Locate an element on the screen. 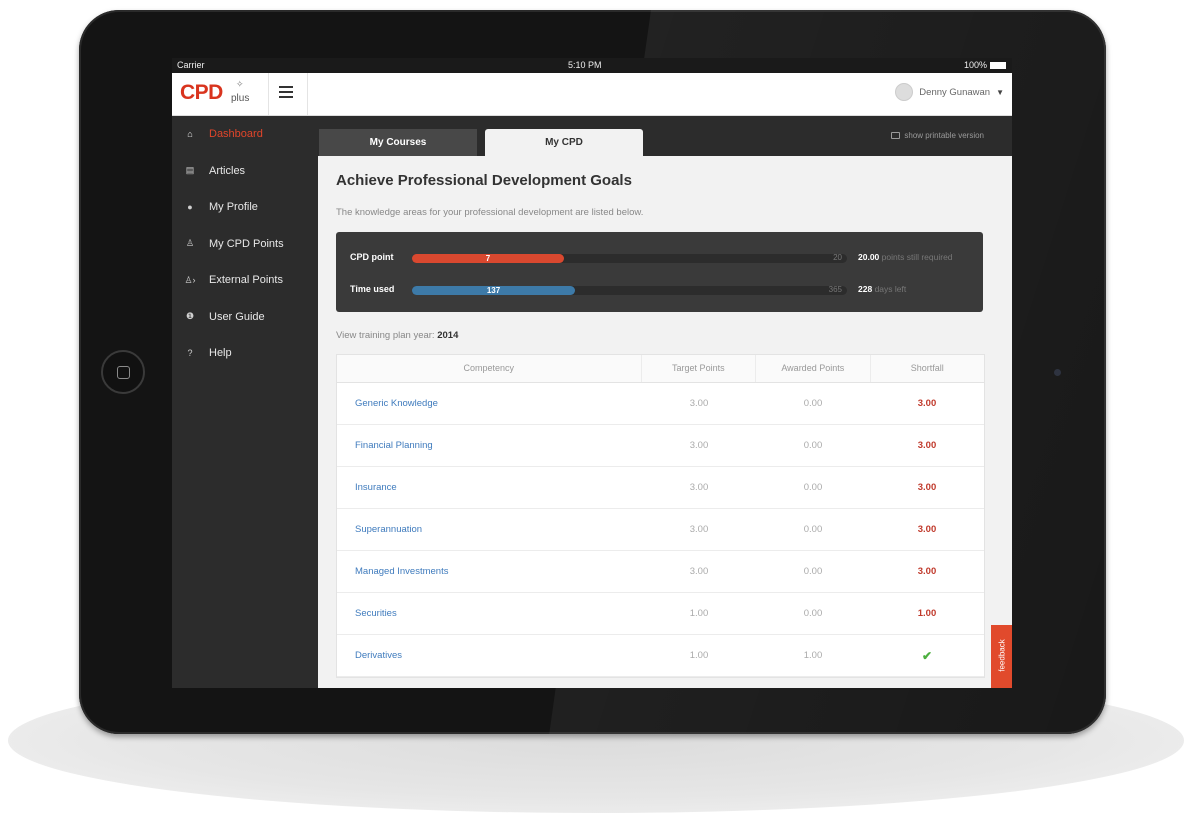 This screenshot has width=1192, height=813. sidebar-item-label: External Points is located at coordinates (246, 280).